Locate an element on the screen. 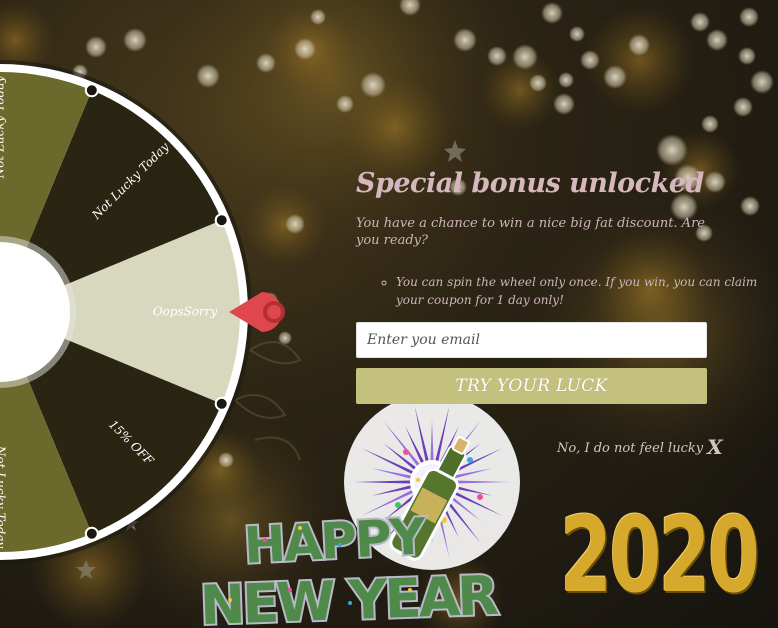  year-2020-graphic: 2020 is located at coordinates (660, 555).